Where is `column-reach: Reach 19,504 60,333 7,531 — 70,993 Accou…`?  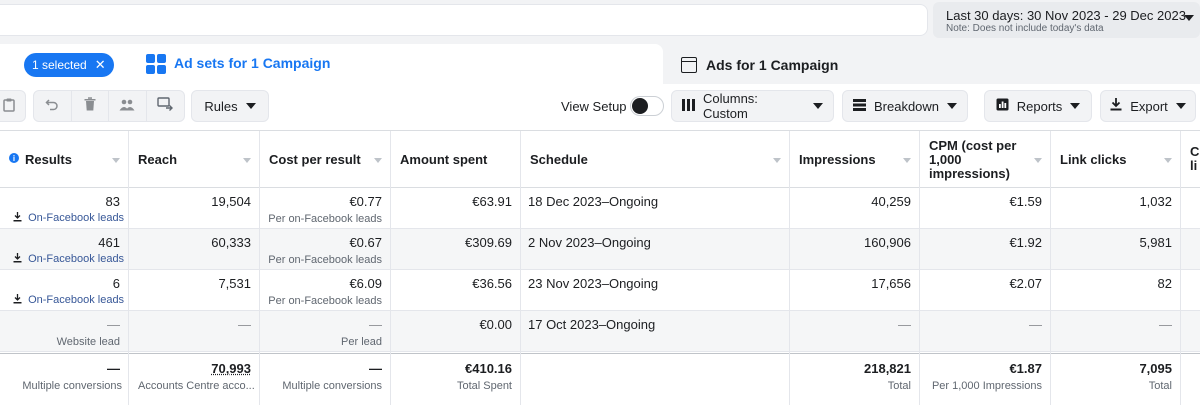 column-reach: Reach 19,504 60,333 7,531 — 70,993 Accou… is located at coordinates (194, 268).